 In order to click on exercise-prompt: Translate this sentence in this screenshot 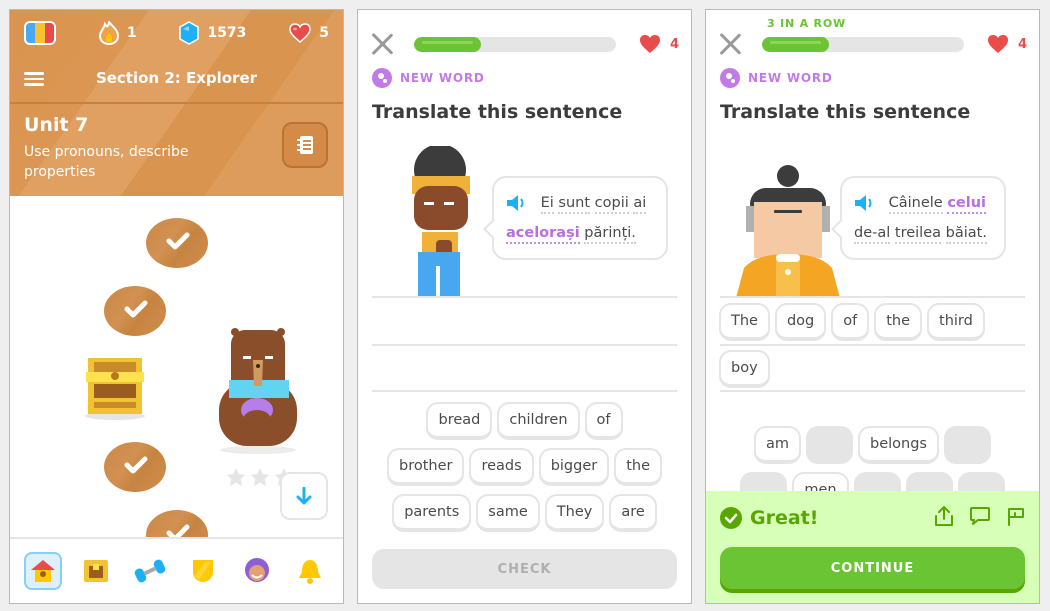, I will do `click(845, 112)`.